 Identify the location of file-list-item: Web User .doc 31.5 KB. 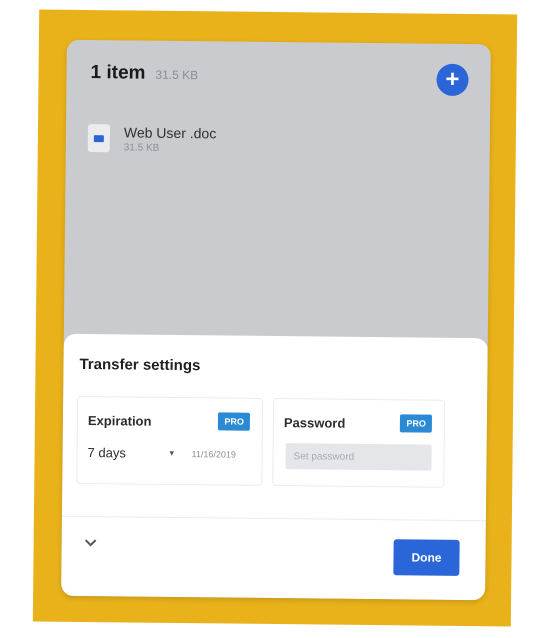
(152, 139).